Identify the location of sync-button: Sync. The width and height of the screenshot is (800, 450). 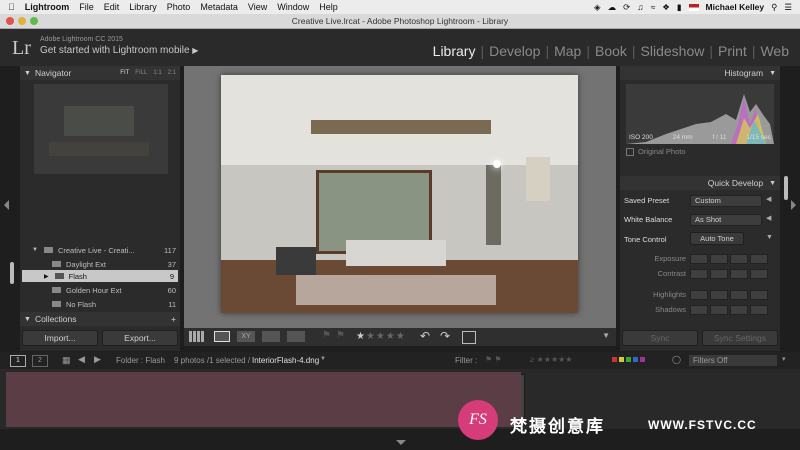
(660, 338).